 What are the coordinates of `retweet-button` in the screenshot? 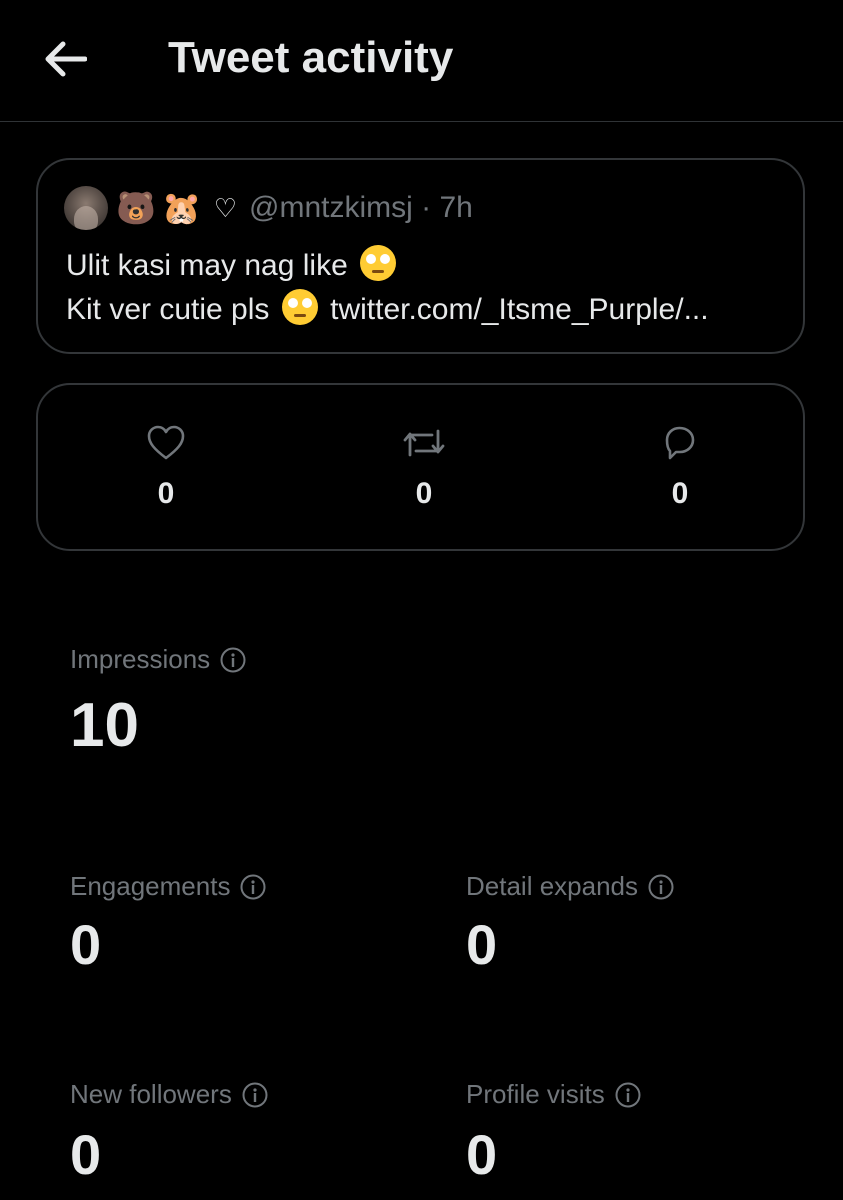 It's located at (424, 443).